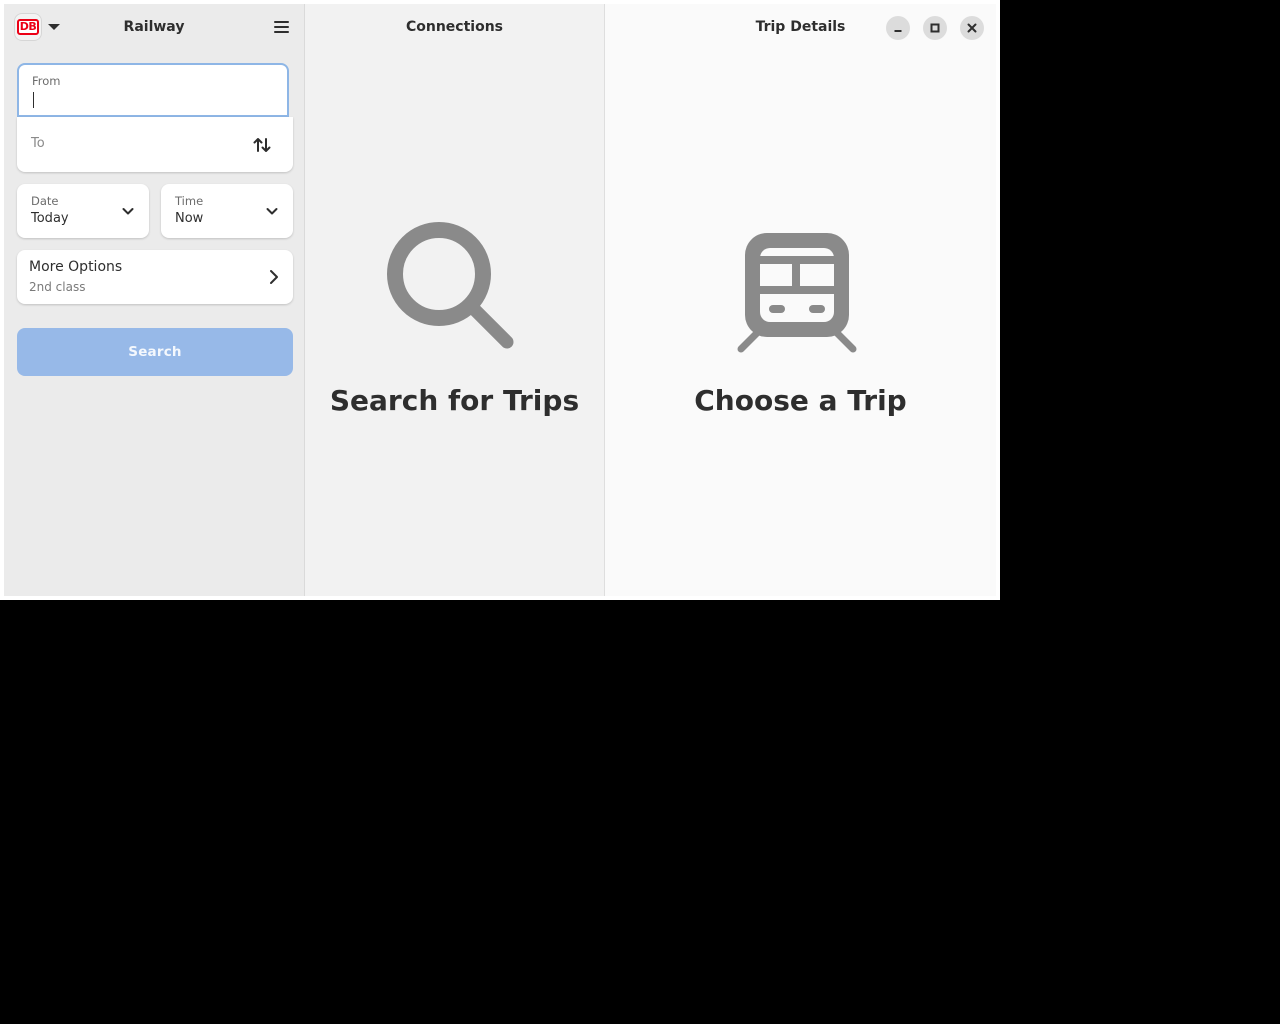  I want to click on connections-pane: Connections Search for Trips, so click(455, 300).